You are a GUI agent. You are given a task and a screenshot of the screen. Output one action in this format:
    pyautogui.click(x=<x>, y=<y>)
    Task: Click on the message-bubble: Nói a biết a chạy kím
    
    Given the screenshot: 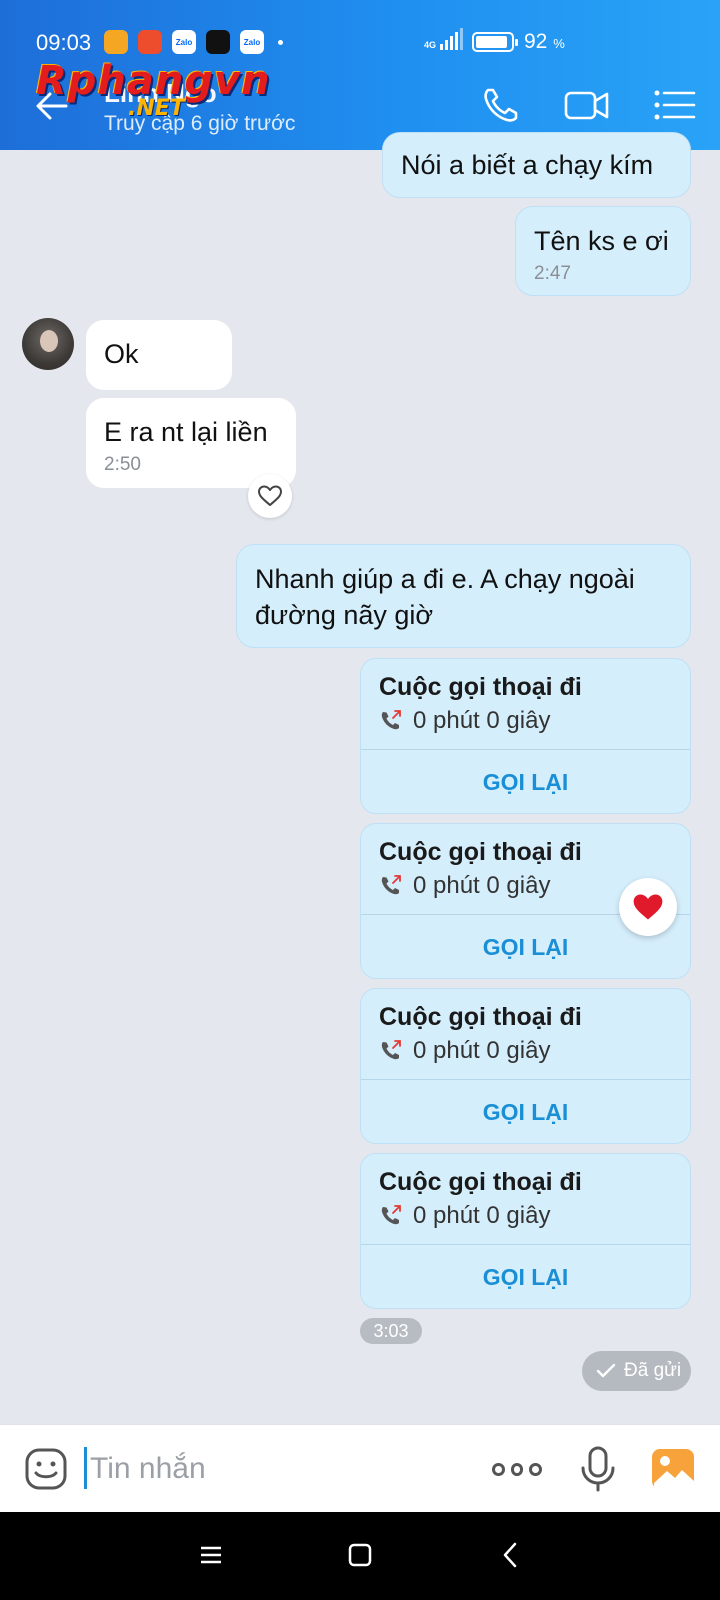 What is the action you would take?
    pyautogui.click(x=536, y=165)
    